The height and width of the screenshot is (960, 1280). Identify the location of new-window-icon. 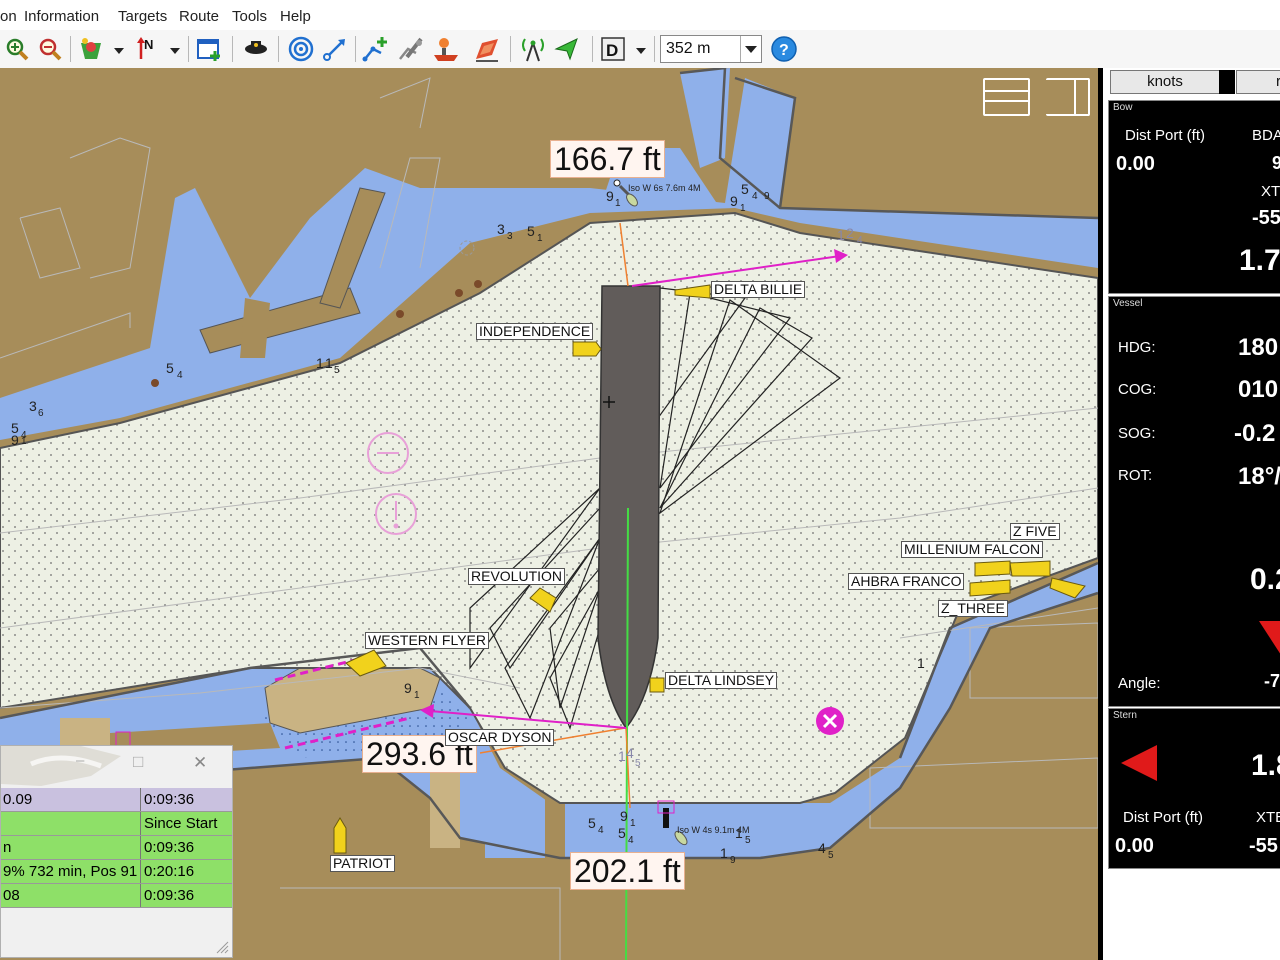
(209, 49).